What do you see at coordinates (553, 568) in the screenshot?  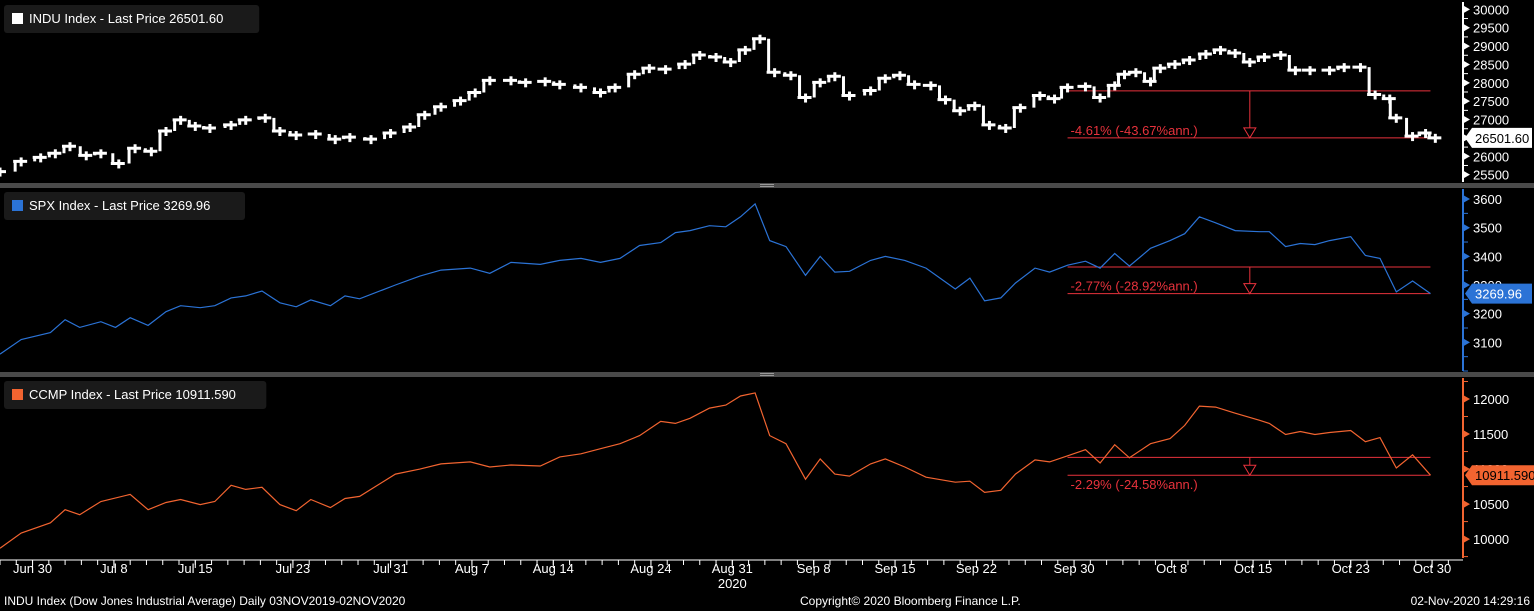 I see `x-tick-label: Aug 14` at bounding box center [553, 568].